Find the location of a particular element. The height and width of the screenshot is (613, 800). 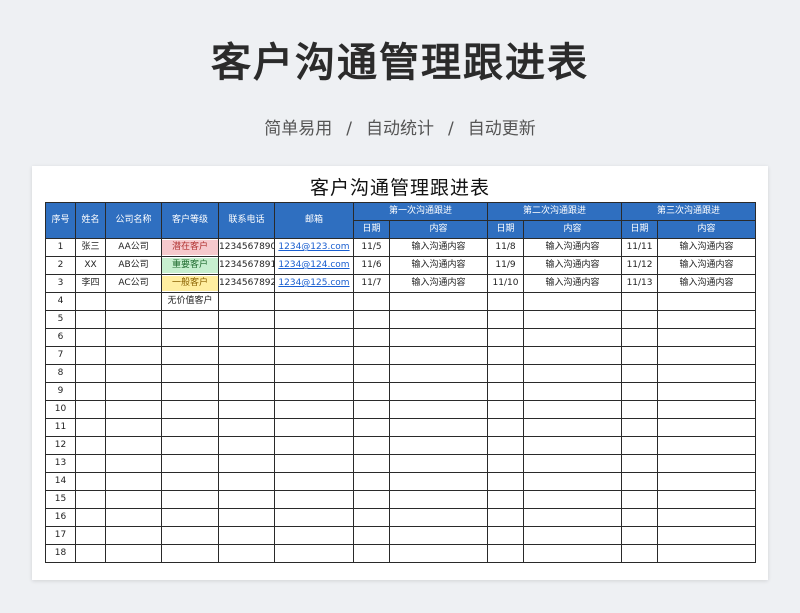

cell-seq: 8 is located at coordinates (60, 373).